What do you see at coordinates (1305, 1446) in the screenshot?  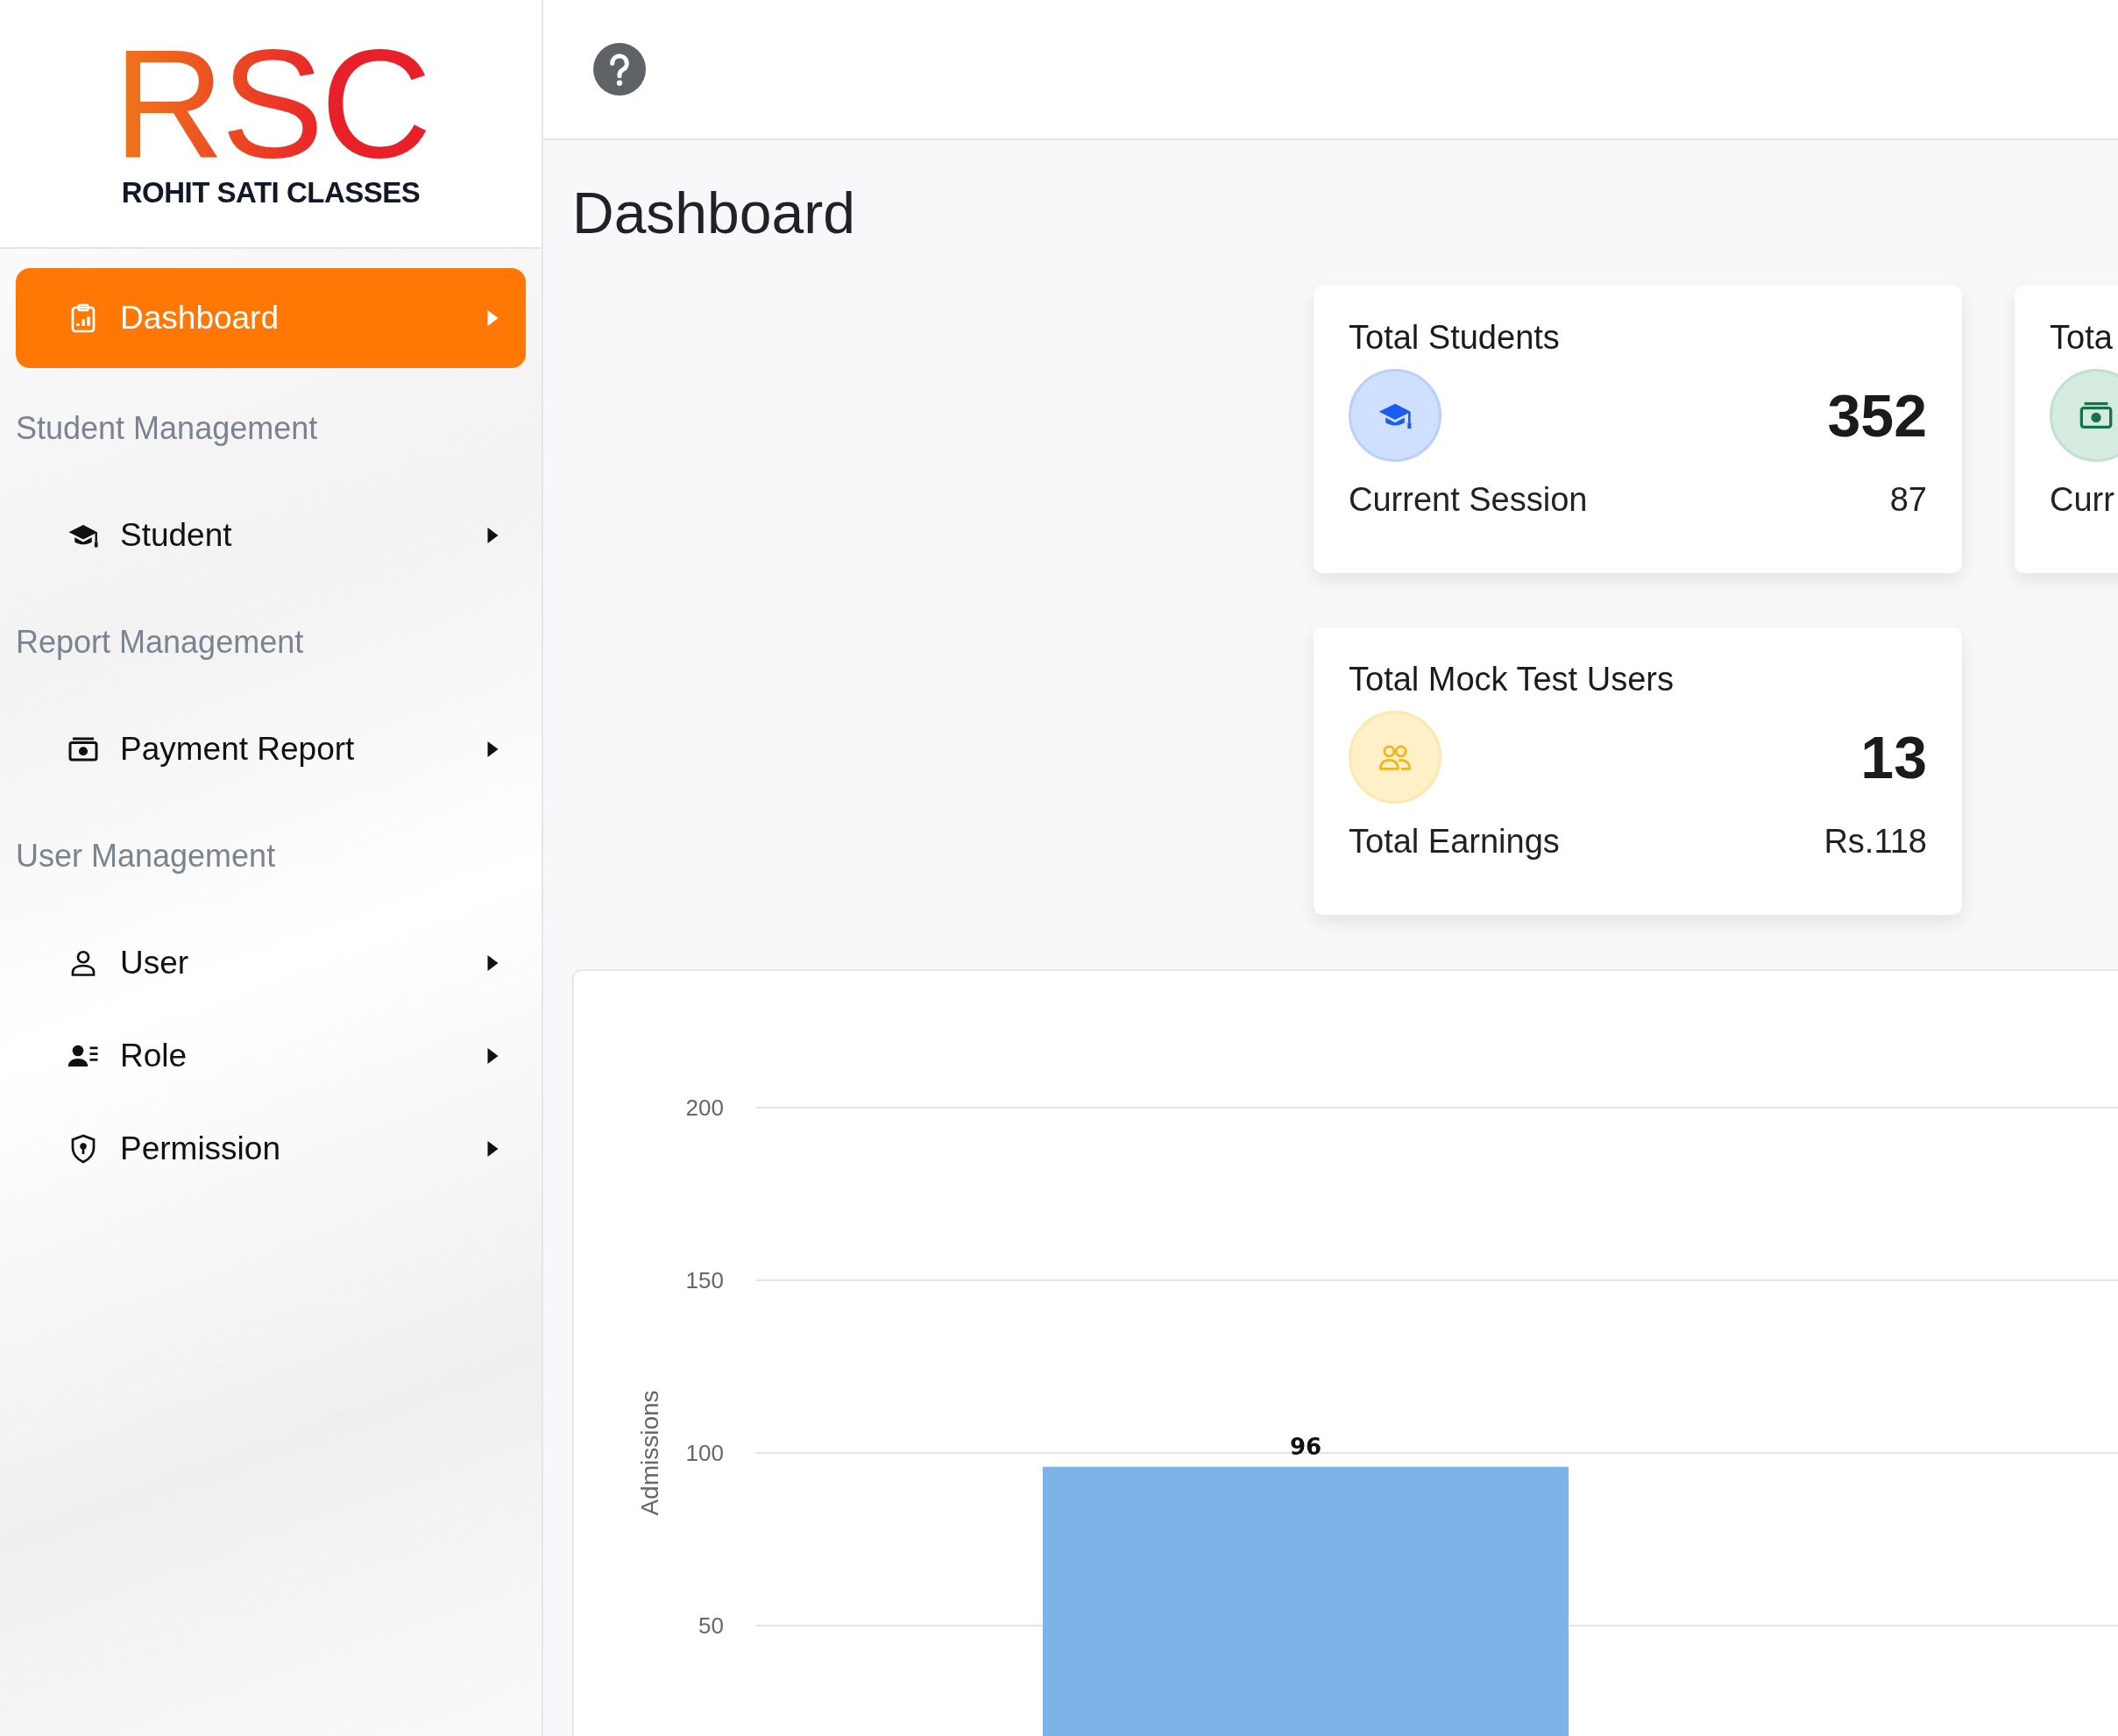 I see `data-label: 96` at bounding box center [1305, 1446].